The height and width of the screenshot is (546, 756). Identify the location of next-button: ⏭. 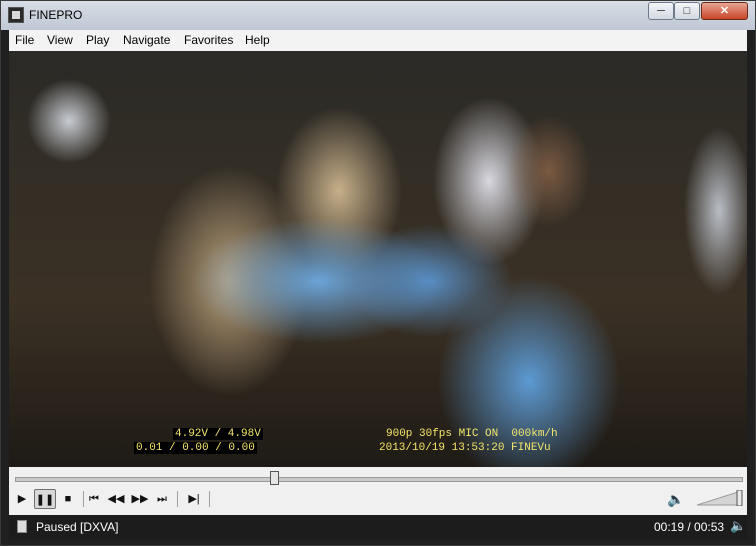
(162, 499).